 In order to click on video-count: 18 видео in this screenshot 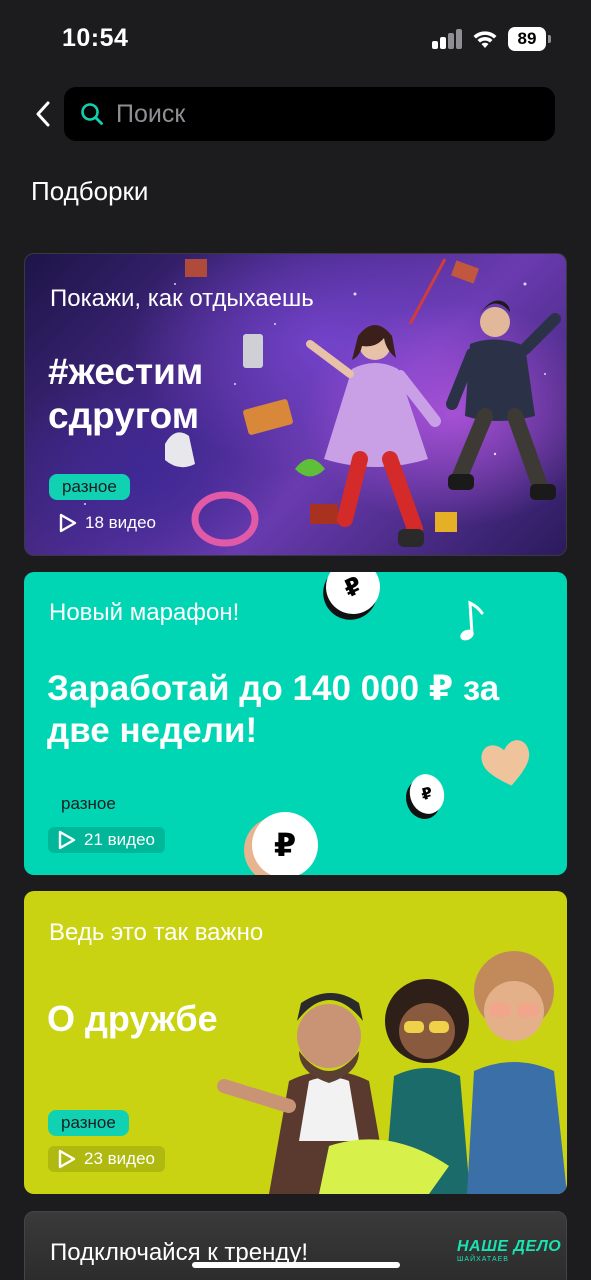, I will do `click(107, 523)`.